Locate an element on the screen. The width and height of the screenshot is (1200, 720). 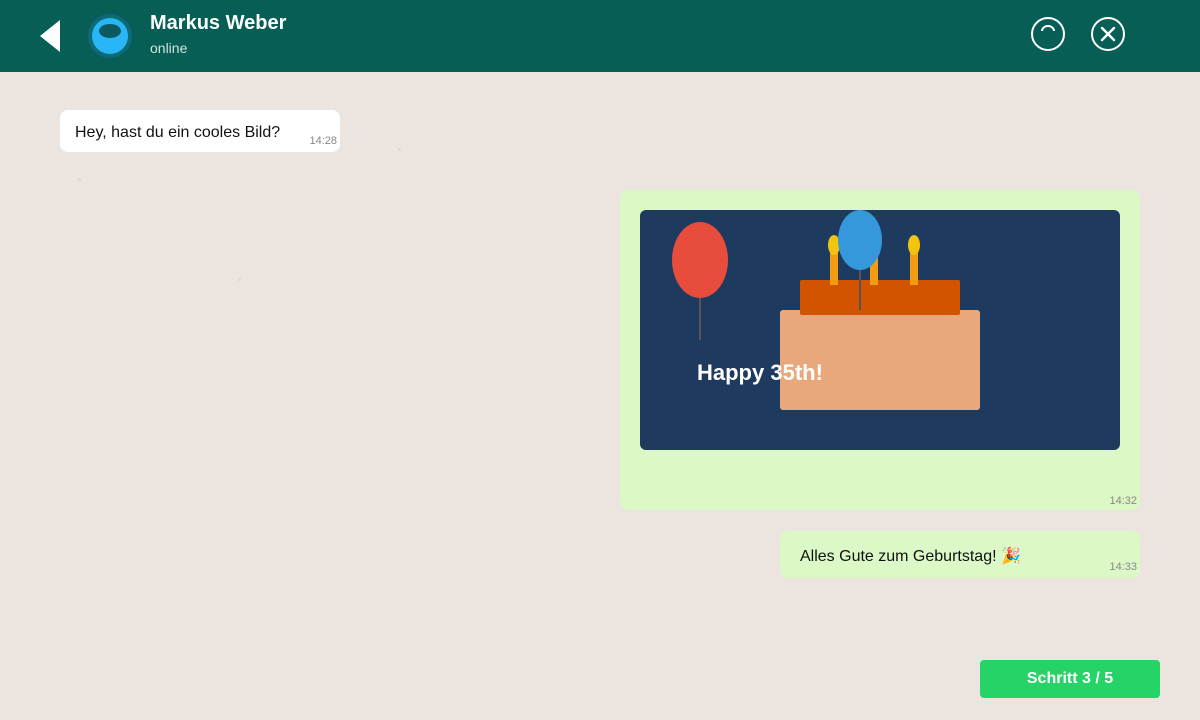
message-text: Hey, hast du ein cooles Bild? is located at coordinates (178, 132).